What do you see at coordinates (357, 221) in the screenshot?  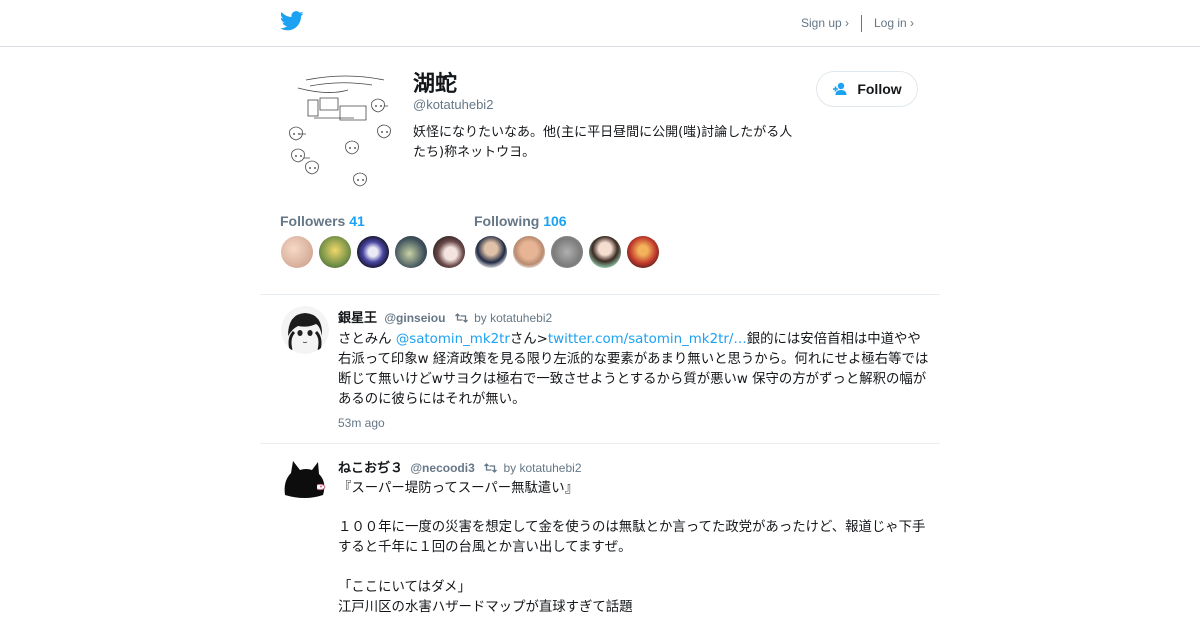 I see `followers-number: 41` at bounding box center [357, 221].